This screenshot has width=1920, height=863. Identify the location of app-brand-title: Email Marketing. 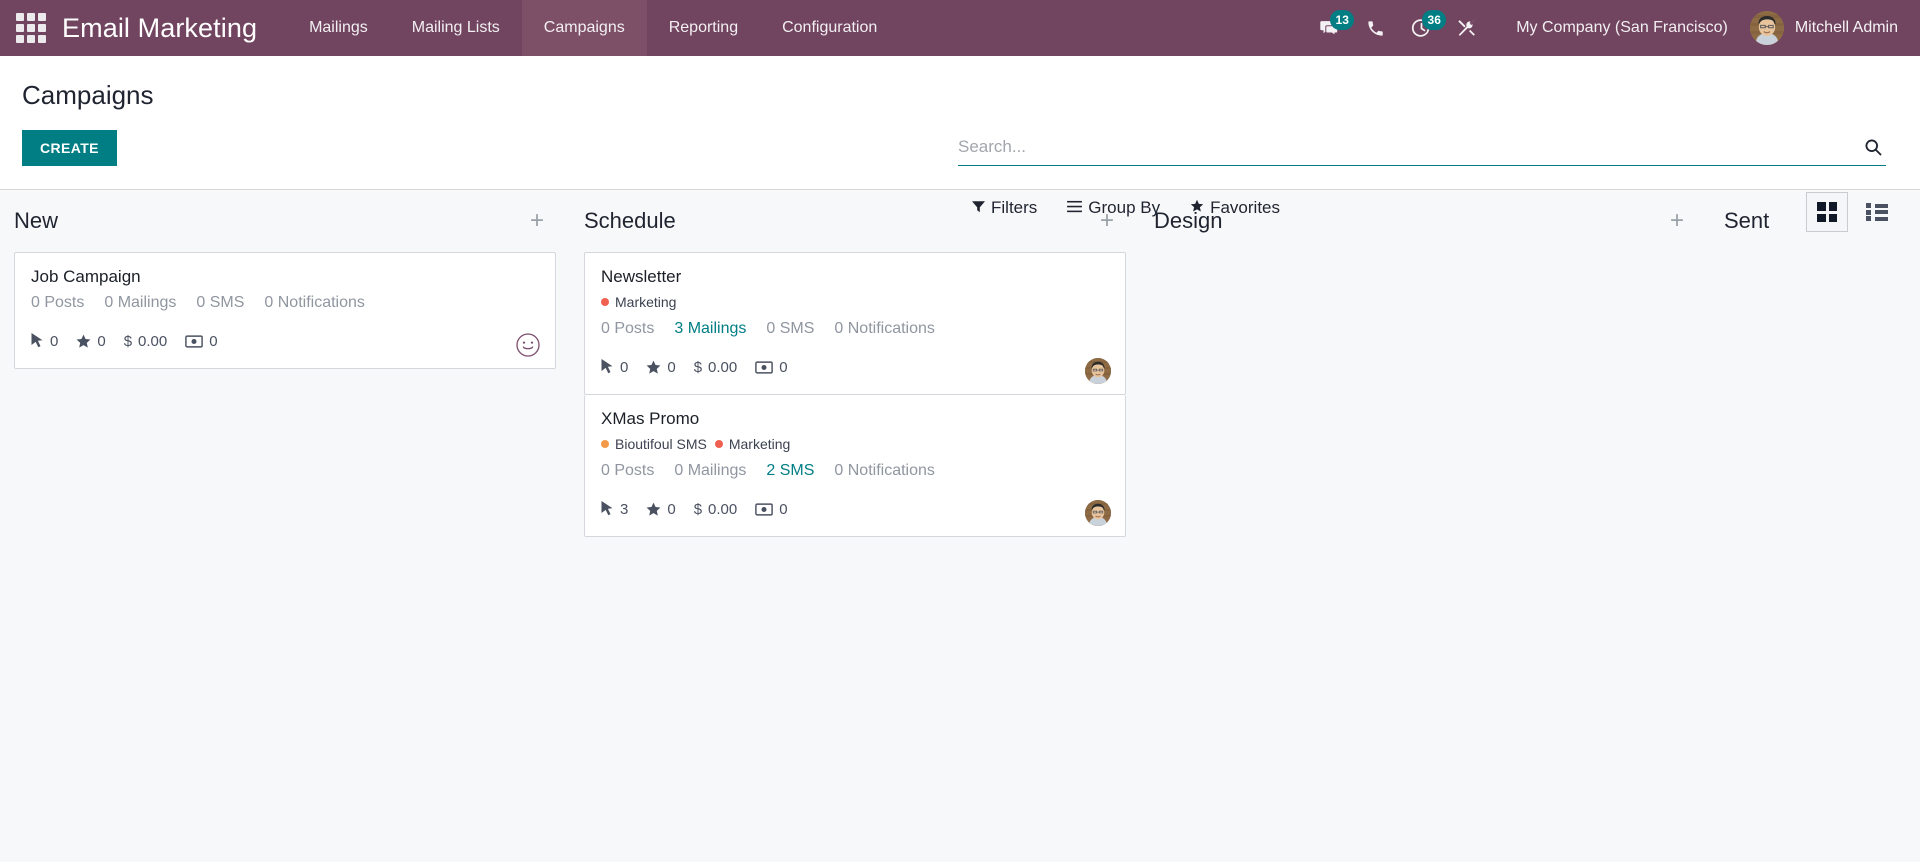
(159, 28).